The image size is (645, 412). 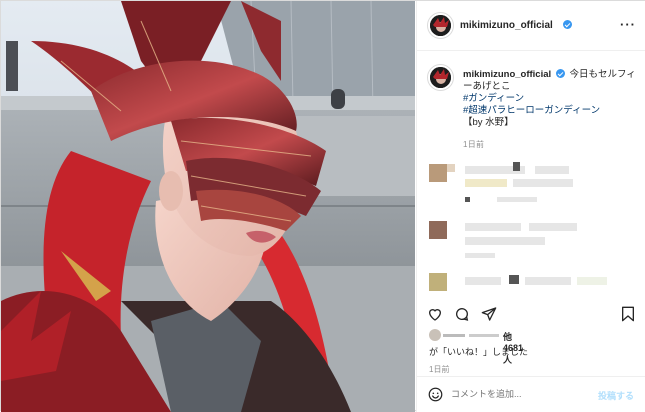 I want to click on verified-badge-icon, so click(x=567, y=24).